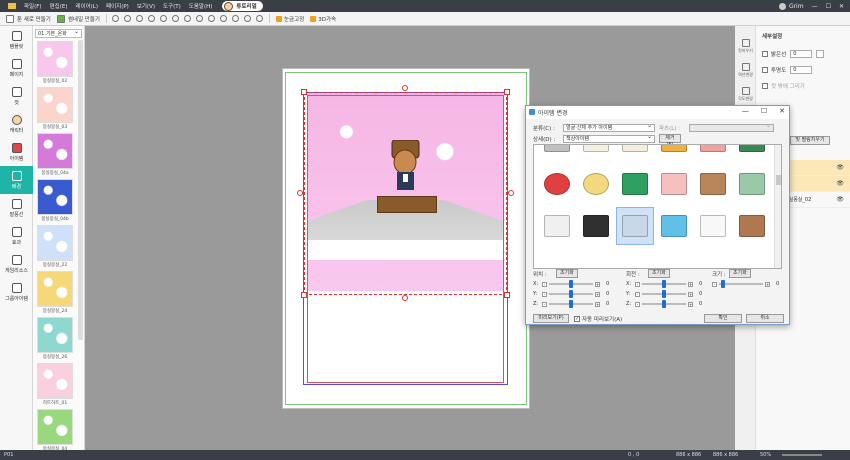 The height and width of the screenshot is (460, 850). What do you see at coordinates (567, 273) in the screenshot?
I see `position-reset-button: 초기화` at bounding box center [567, 273].